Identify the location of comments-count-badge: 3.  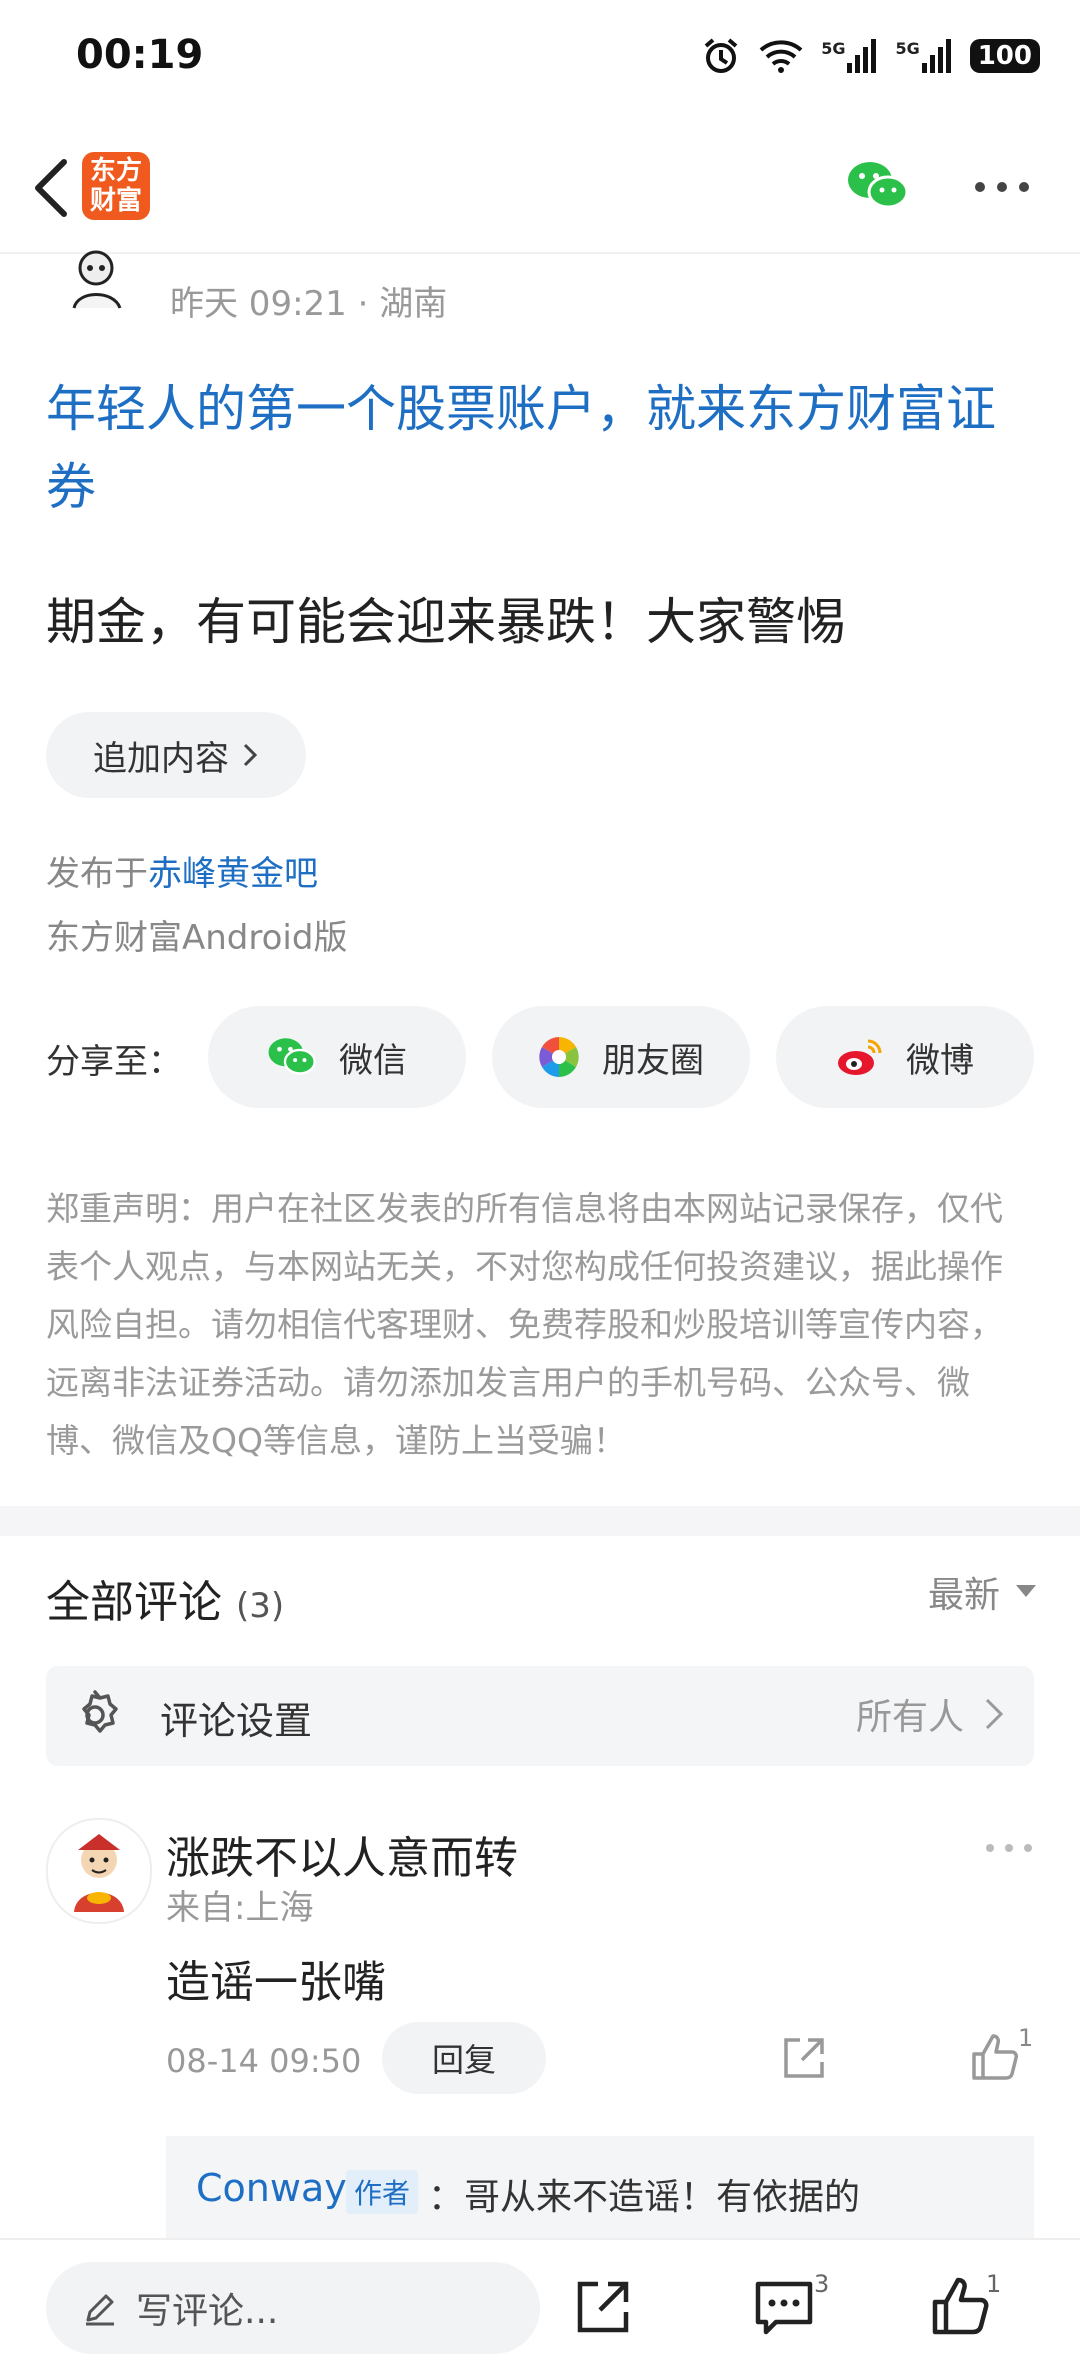
(822, 2284).